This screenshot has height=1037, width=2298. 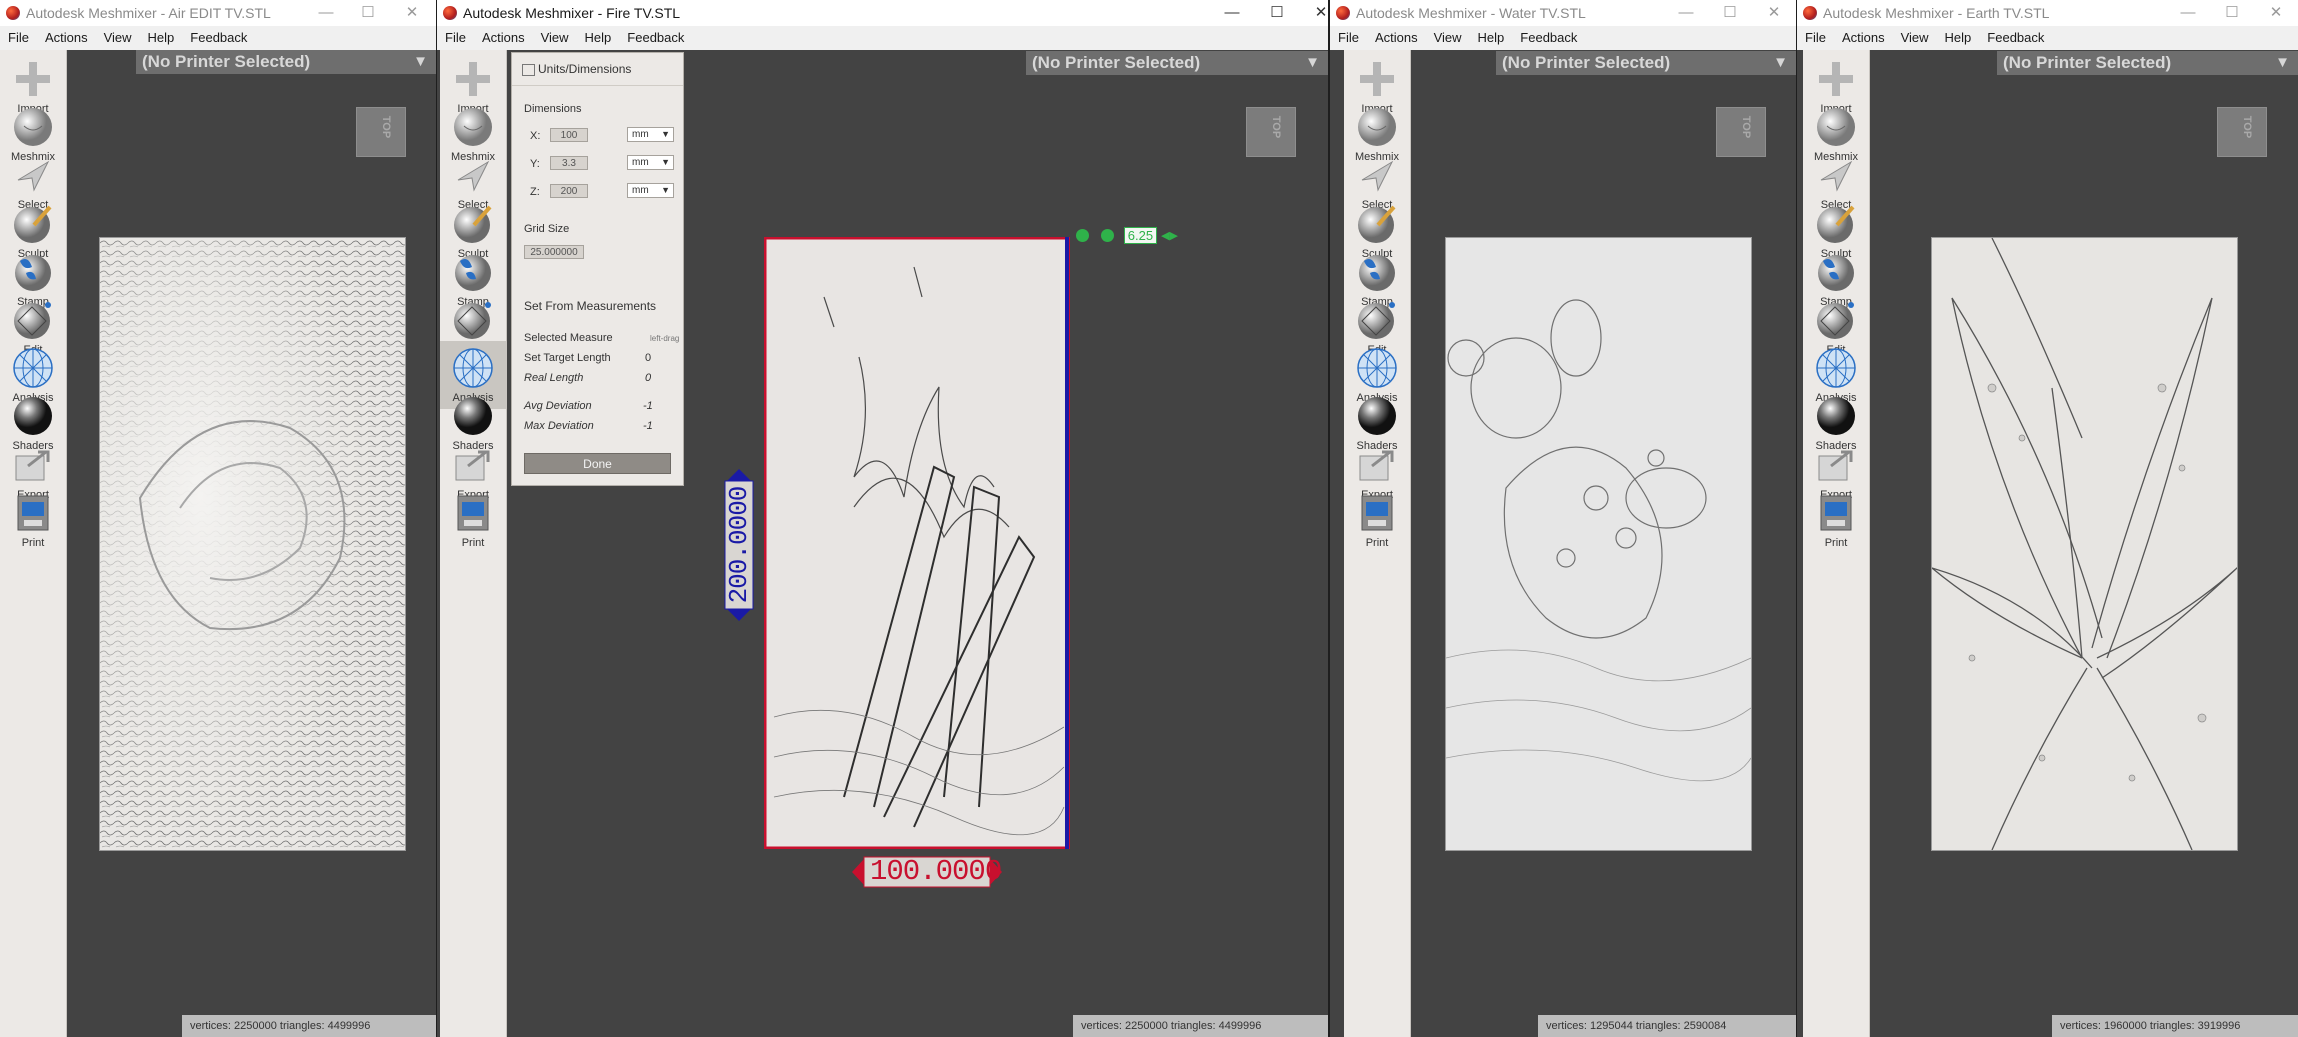 I want to click on mesh-earth-relief, so click(x=2084, y=544).